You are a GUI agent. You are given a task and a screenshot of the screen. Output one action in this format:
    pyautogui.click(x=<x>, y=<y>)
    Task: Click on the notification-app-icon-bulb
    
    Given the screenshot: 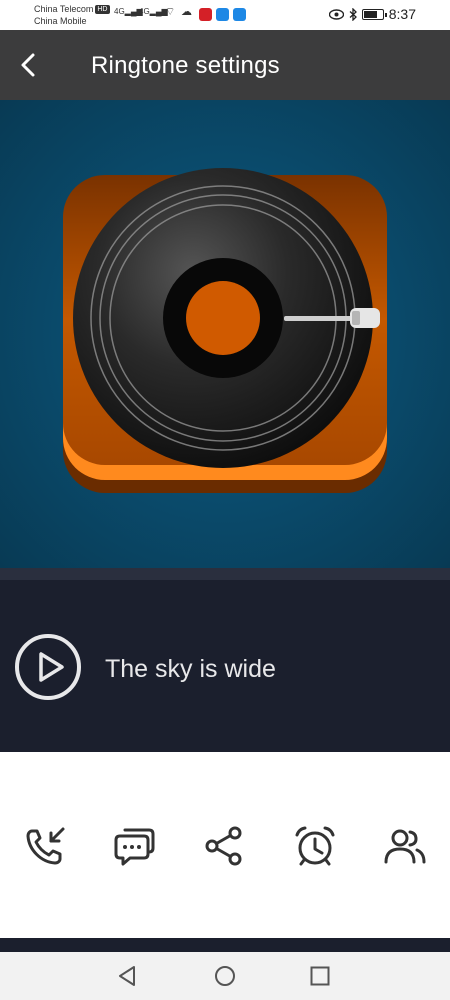 What is the action you would take?
    pyautogui.click(x=239, y=14)
    